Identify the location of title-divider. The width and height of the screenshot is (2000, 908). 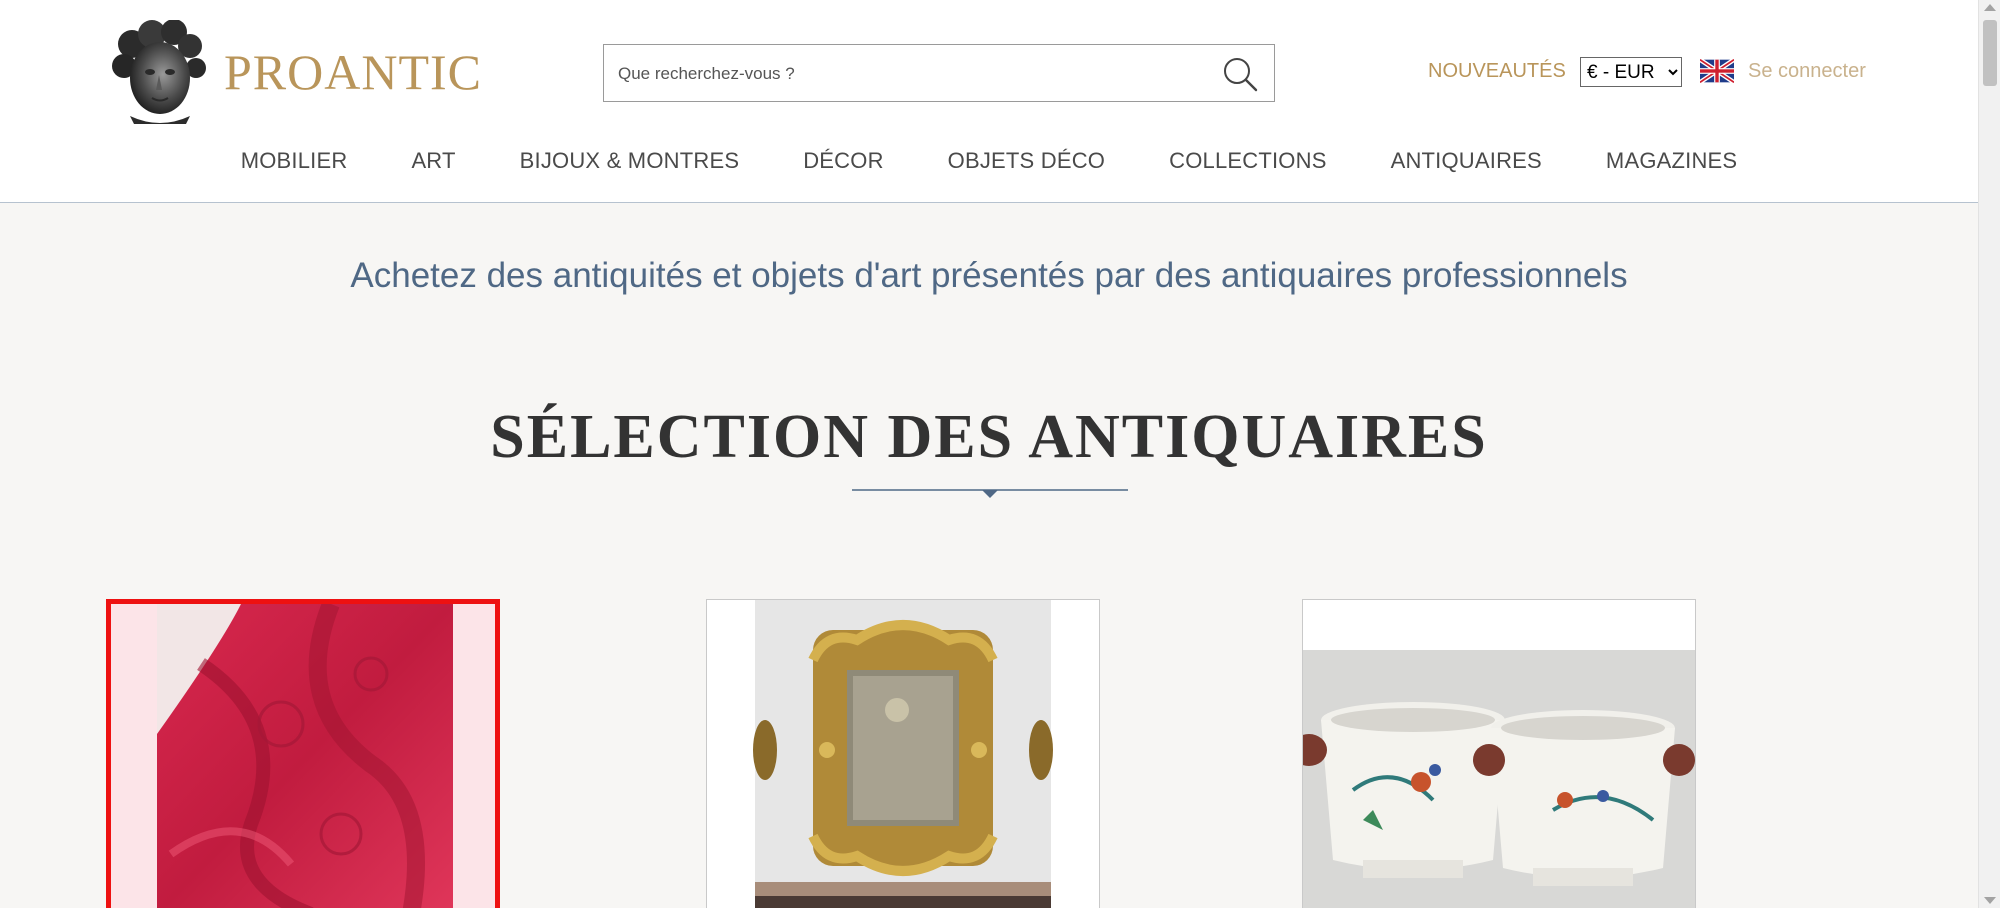
(990, 493).